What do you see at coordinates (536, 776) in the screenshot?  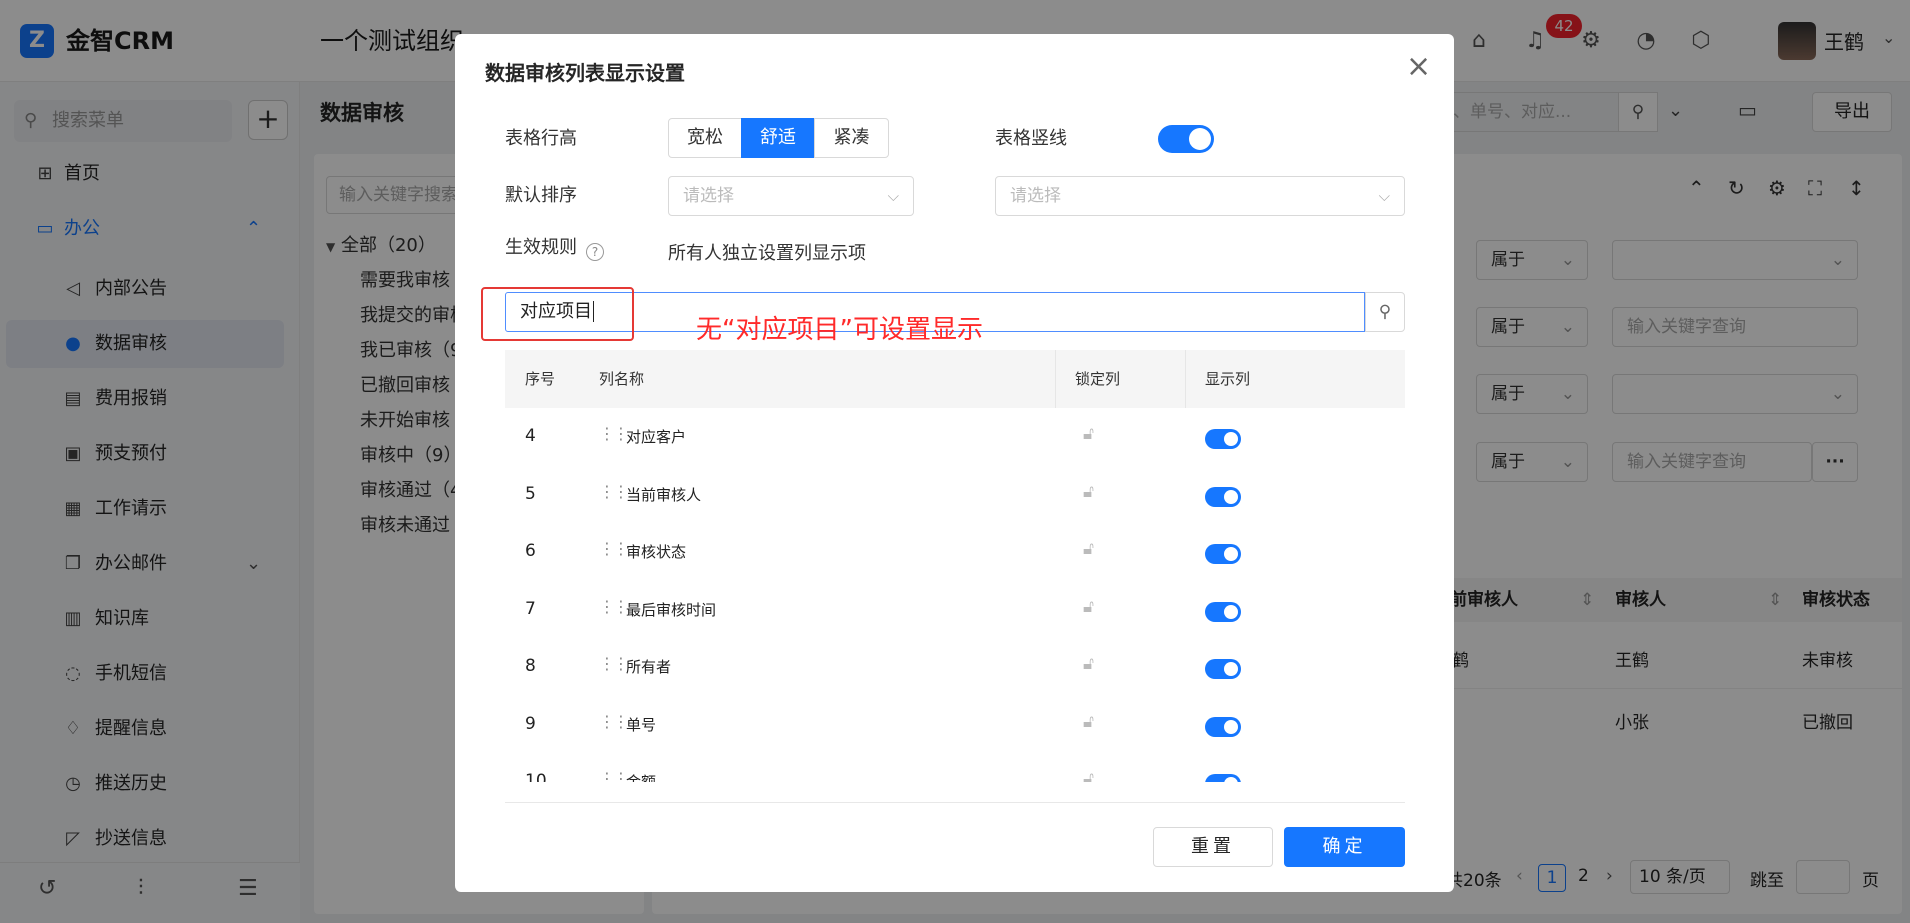 I see `row-index: 10` at bounding box center [536, 776].